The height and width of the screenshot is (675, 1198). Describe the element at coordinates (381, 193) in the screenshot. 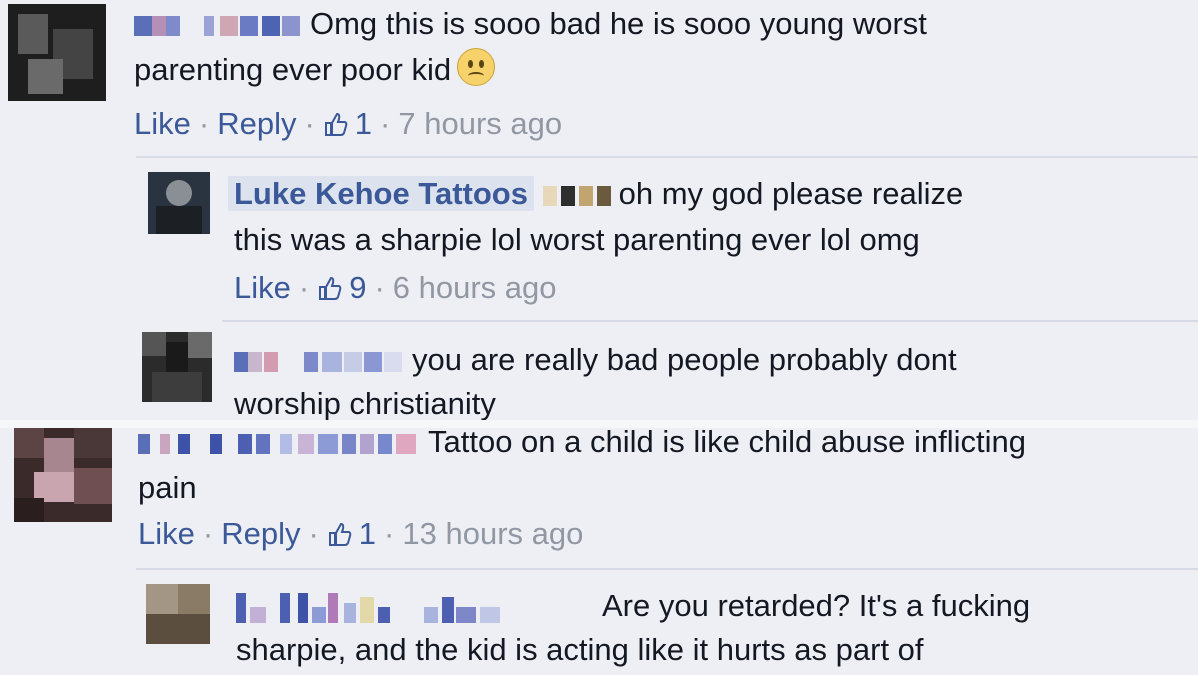

I see `author-name: Luke Kehoe Tattoos` at that location.